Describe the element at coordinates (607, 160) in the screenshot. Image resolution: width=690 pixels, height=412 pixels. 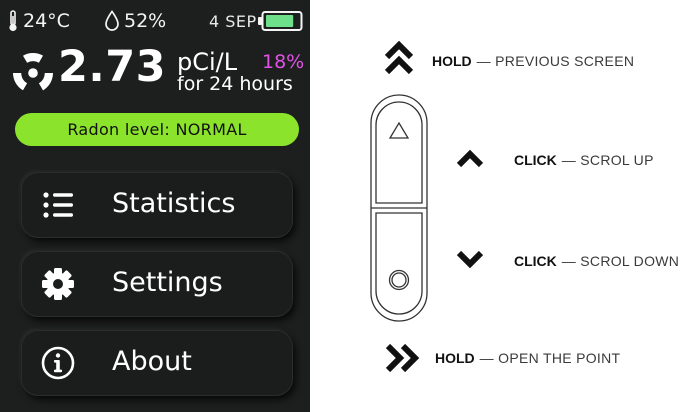
I see `legend-description: — SCROL UP` at that location.